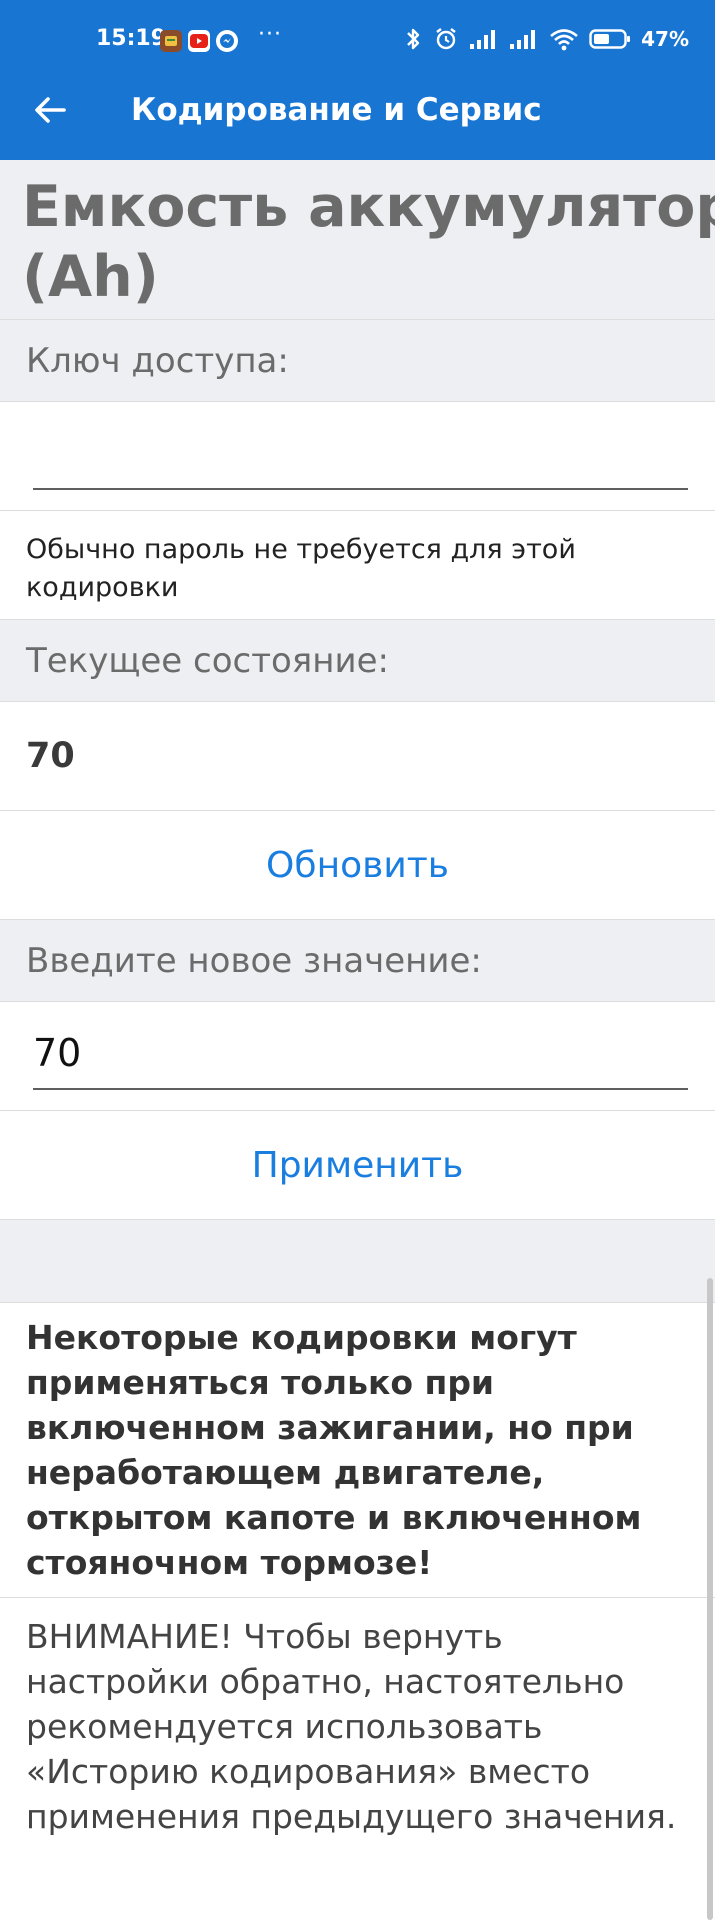 The image size is (715, 1920). What do you see at coordinates (227, 40) in the screenshot?
I see `messenger-icon` at bounding box center [227, 40].